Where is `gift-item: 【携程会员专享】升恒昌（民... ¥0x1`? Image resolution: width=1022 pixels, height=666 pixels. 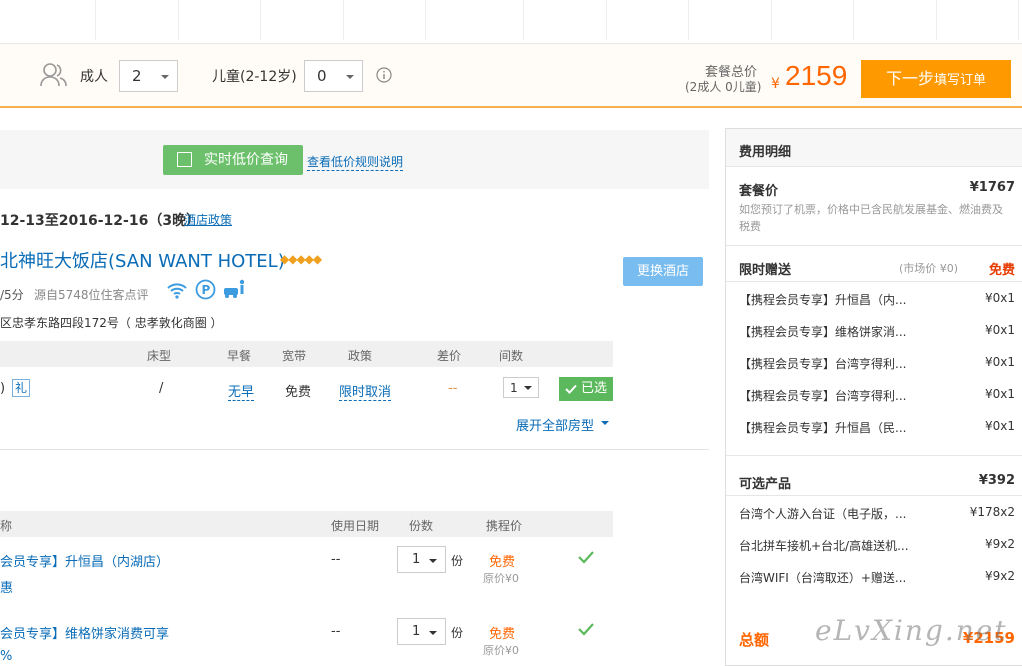
gift-item: 【携程会员专享】升恒昌（民... ¥0x1 is located at coordinates (877, 427).